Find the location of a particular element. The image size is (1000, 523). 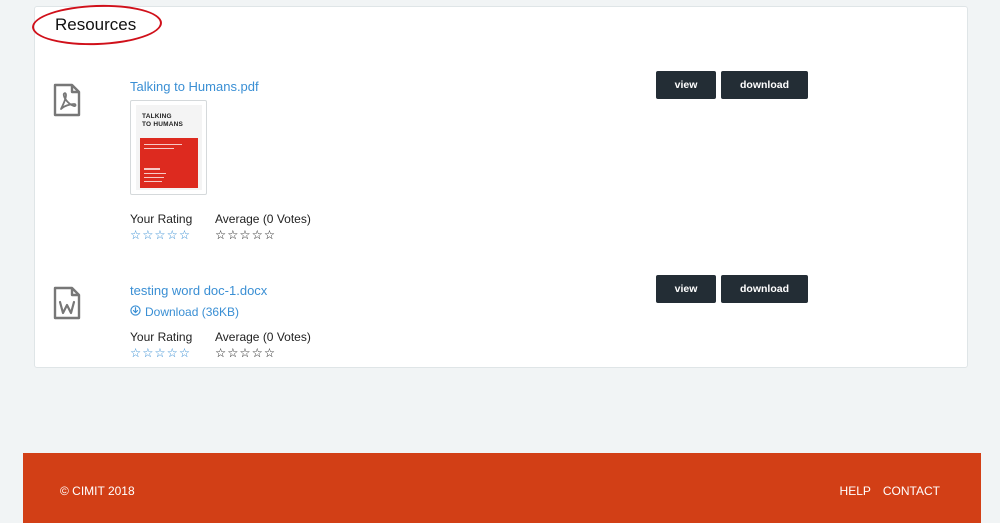

resources-title: Resources is located at coordinates (96, 24).